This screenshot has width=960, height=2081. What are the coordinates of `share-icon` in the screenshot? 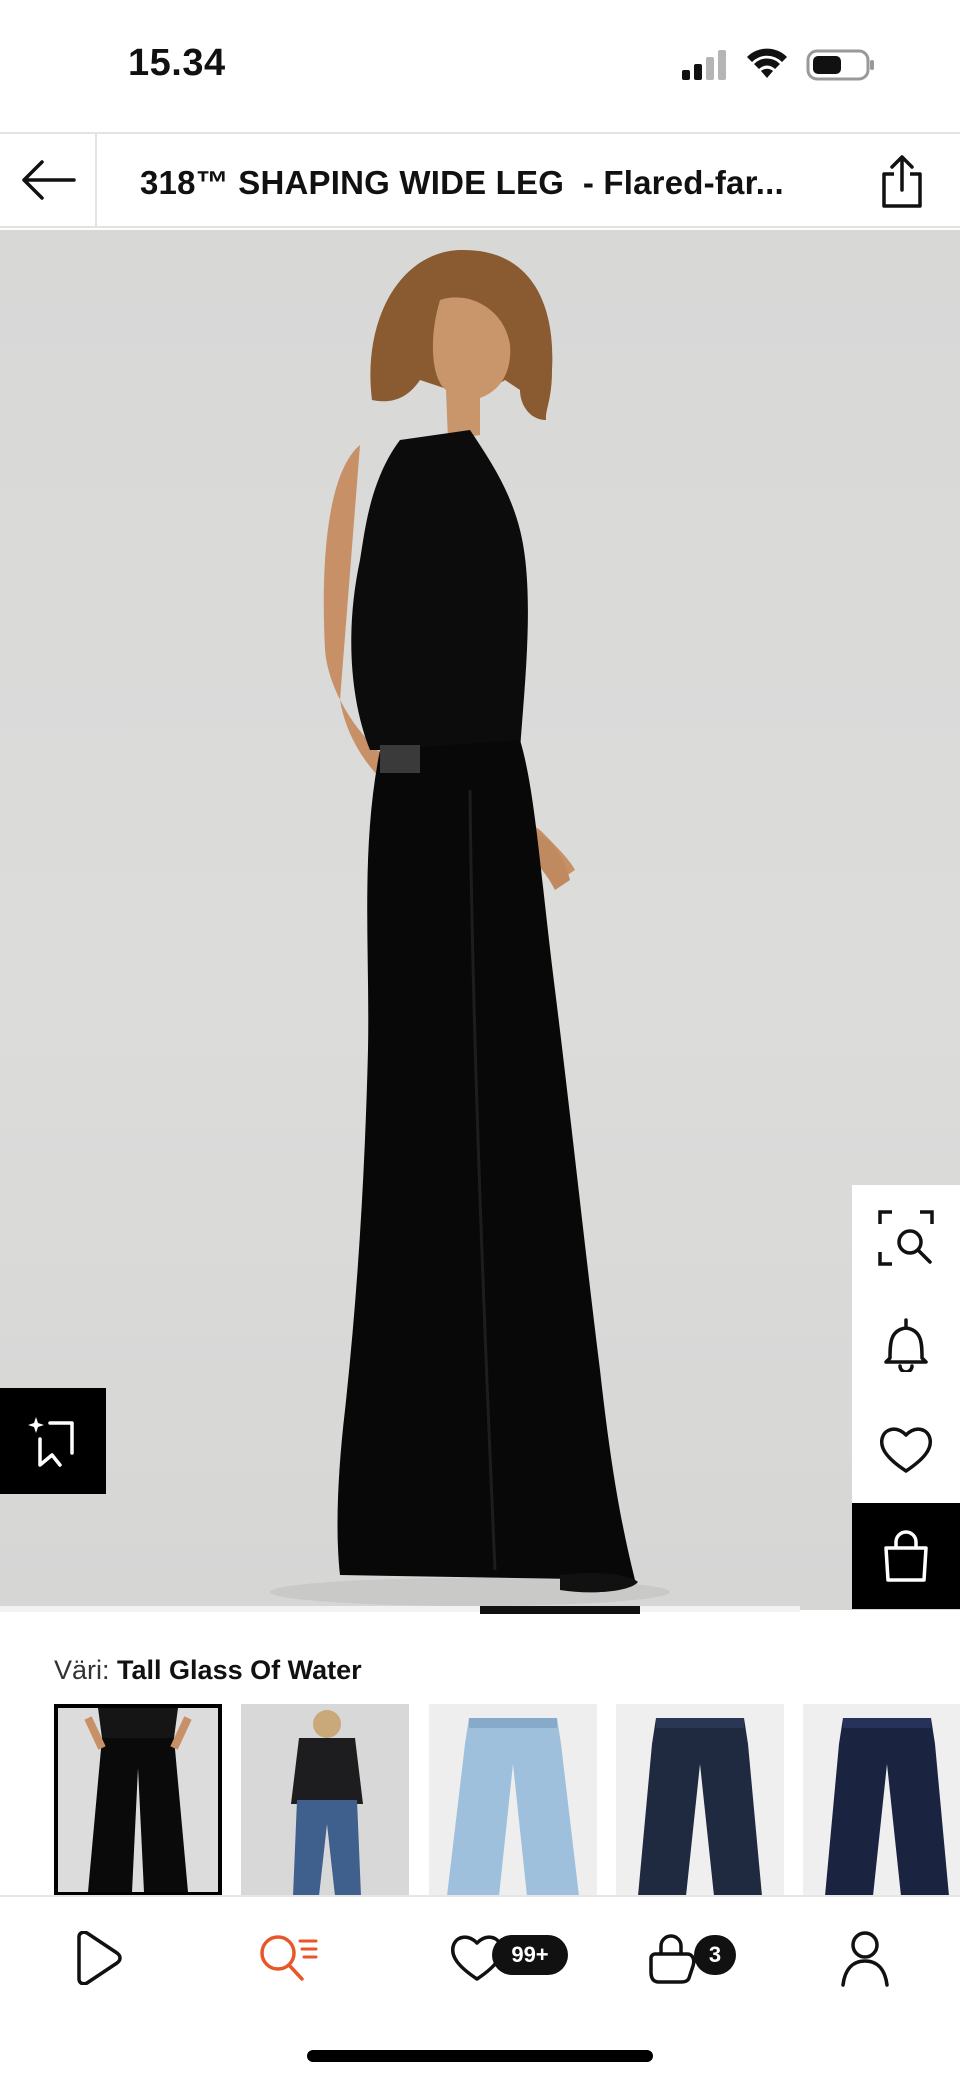 It's located at (902, 181).